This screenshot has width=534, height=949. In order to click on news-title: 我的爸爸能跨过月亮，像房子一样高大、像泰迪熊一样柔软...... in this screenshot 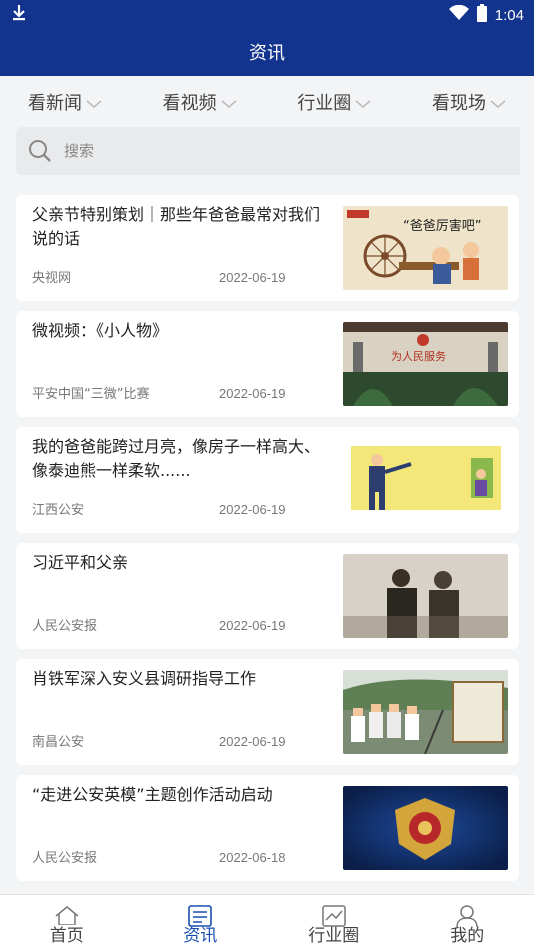, I will do `click(176, 458)`.